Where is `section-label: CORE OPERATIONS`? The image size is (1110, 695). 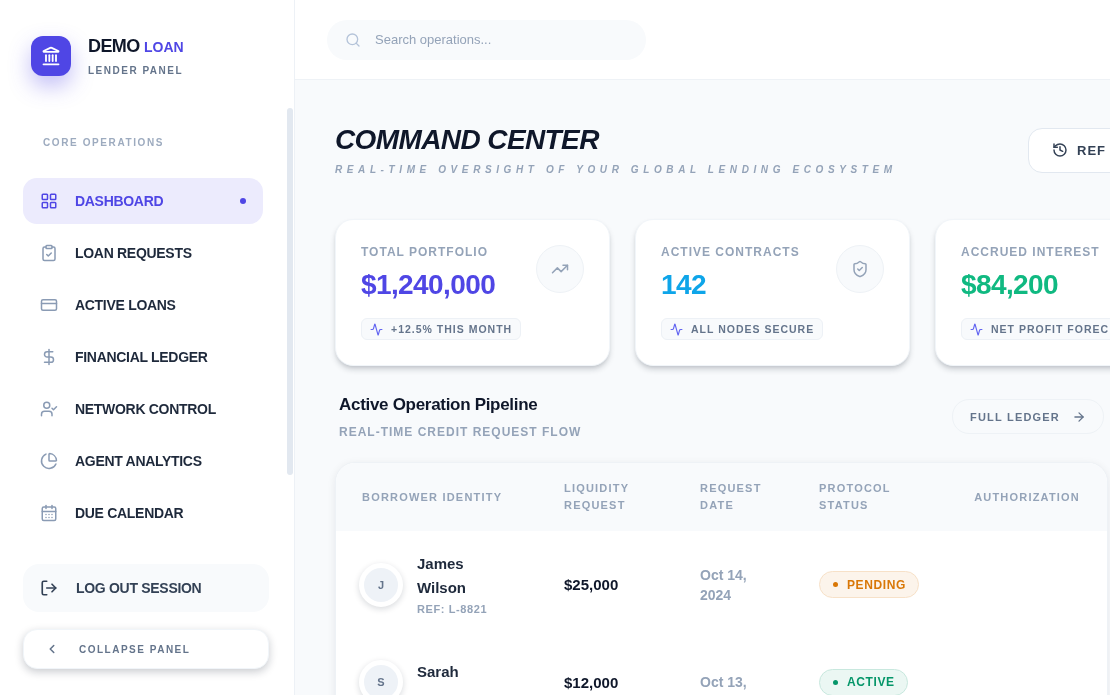
section-label: CORE OPERATIONS is located at coordinates (104, 143).